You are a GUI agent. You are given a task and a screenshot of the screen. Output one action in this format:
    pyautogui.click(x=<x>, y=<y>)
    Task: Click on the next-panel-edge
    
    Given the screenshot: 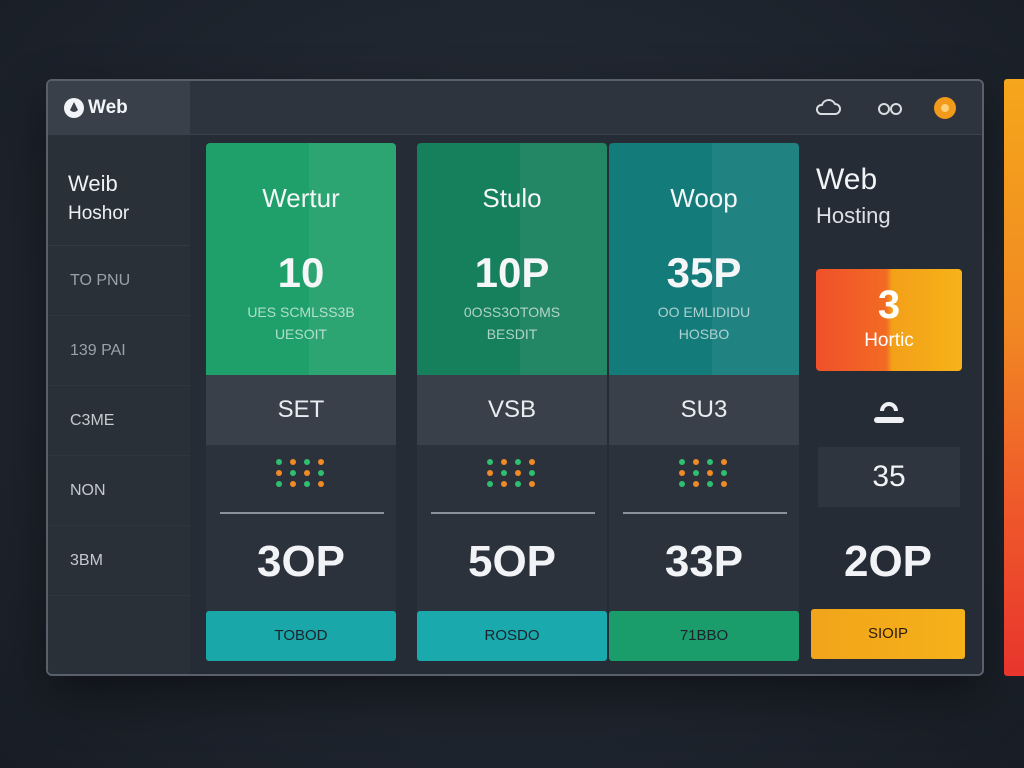 What is the action you would take?
    pyautogui.click(x=1014, y=377)
    